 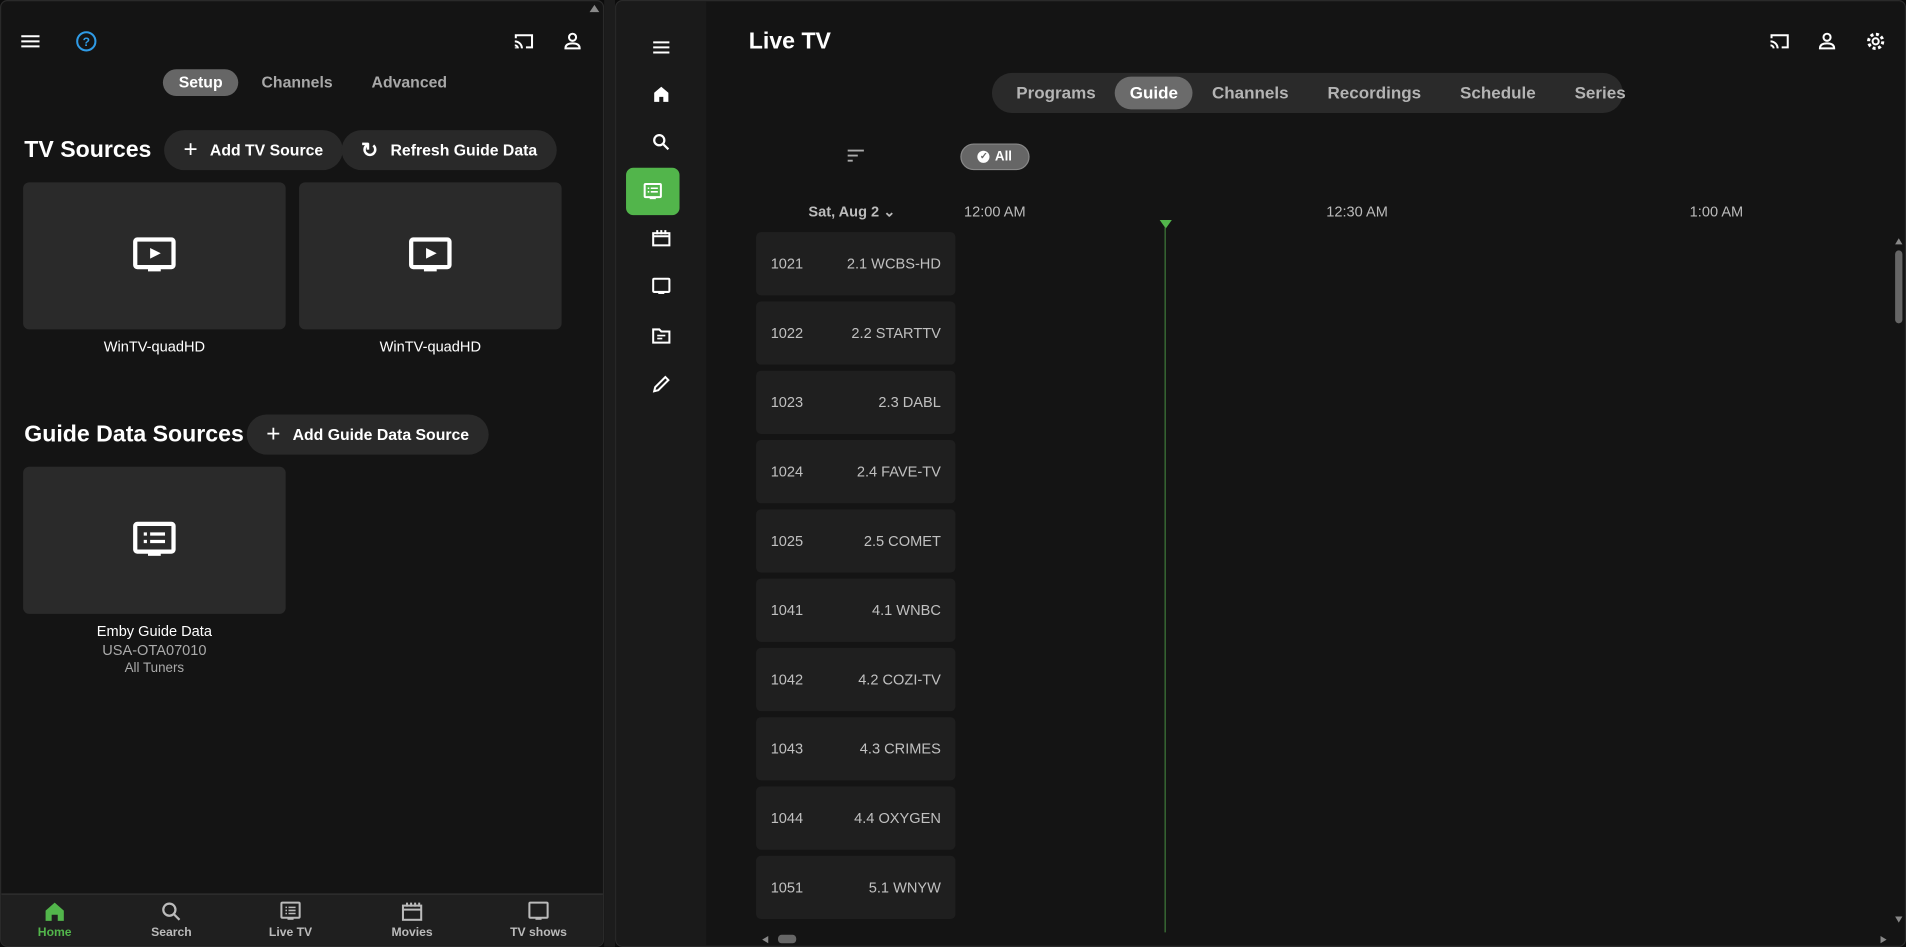 I want to click on channel-row: 1051 5.1 WNYW, so click(x=856, y=887).